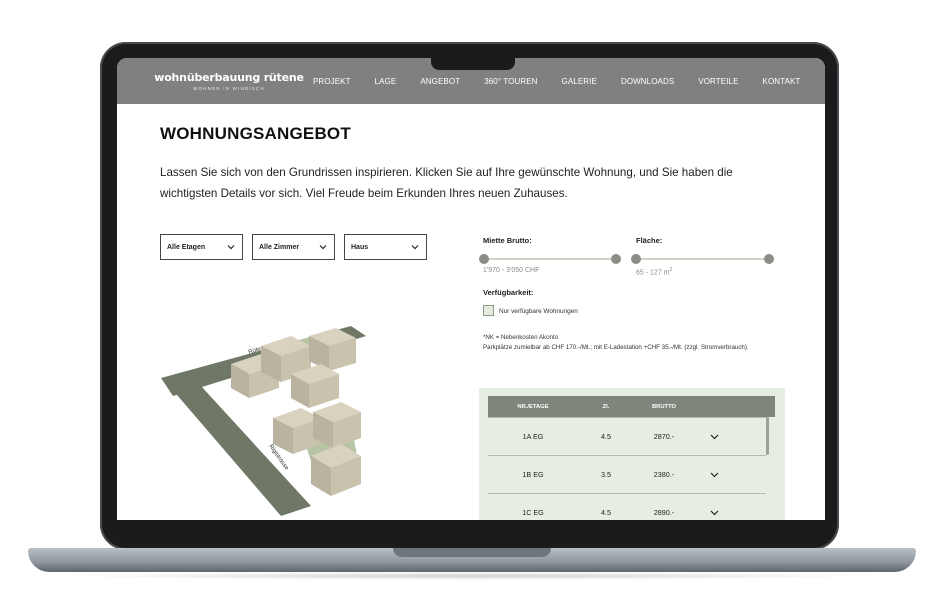  I want to click on haus-select: Haus, so click(385, 247).